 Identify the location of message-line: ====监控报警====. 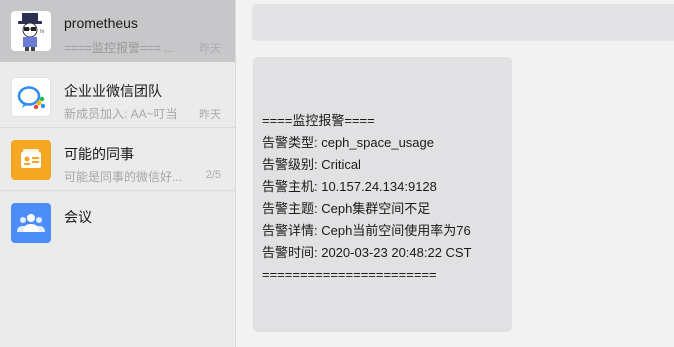
(318, 120).